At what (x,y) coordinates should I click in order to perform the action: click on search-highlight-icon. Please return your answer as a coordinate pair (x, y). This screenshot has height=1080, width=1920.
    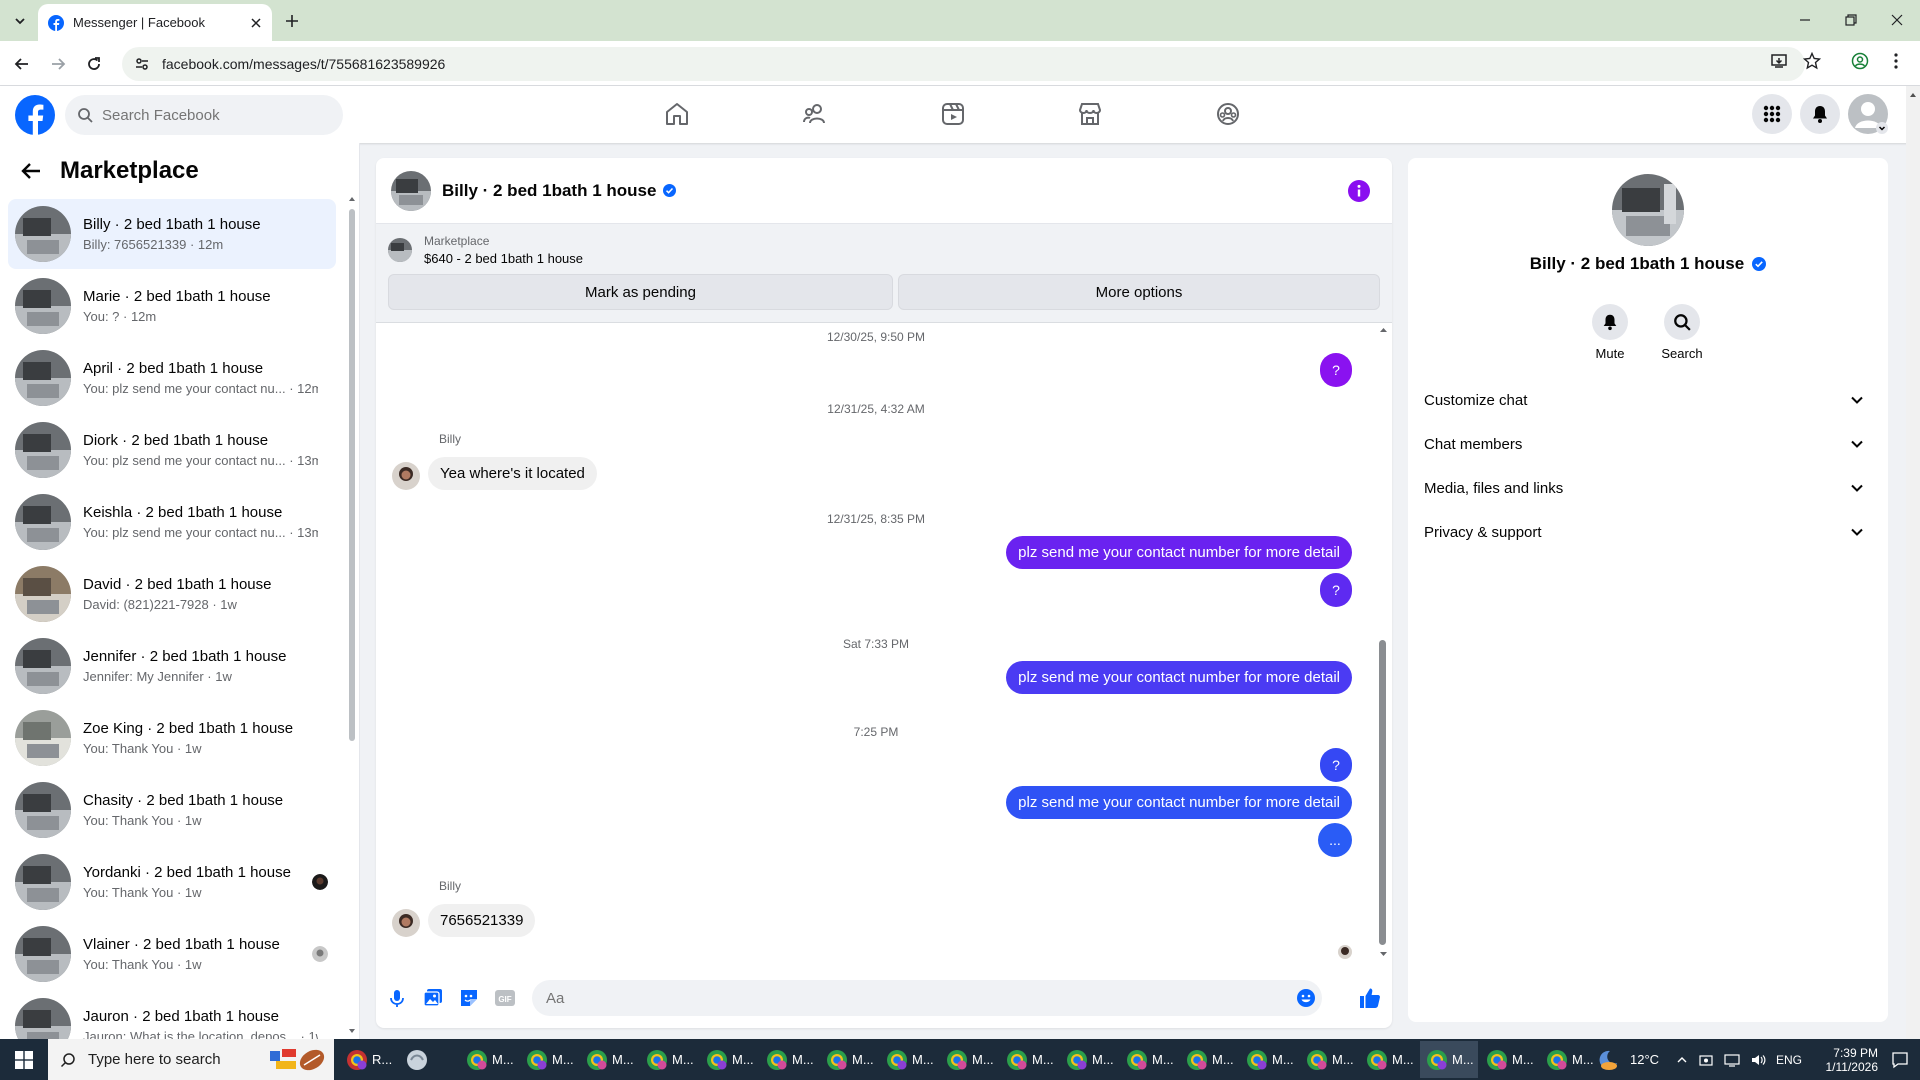
    Looking at the image, I should click on (298, 1060).